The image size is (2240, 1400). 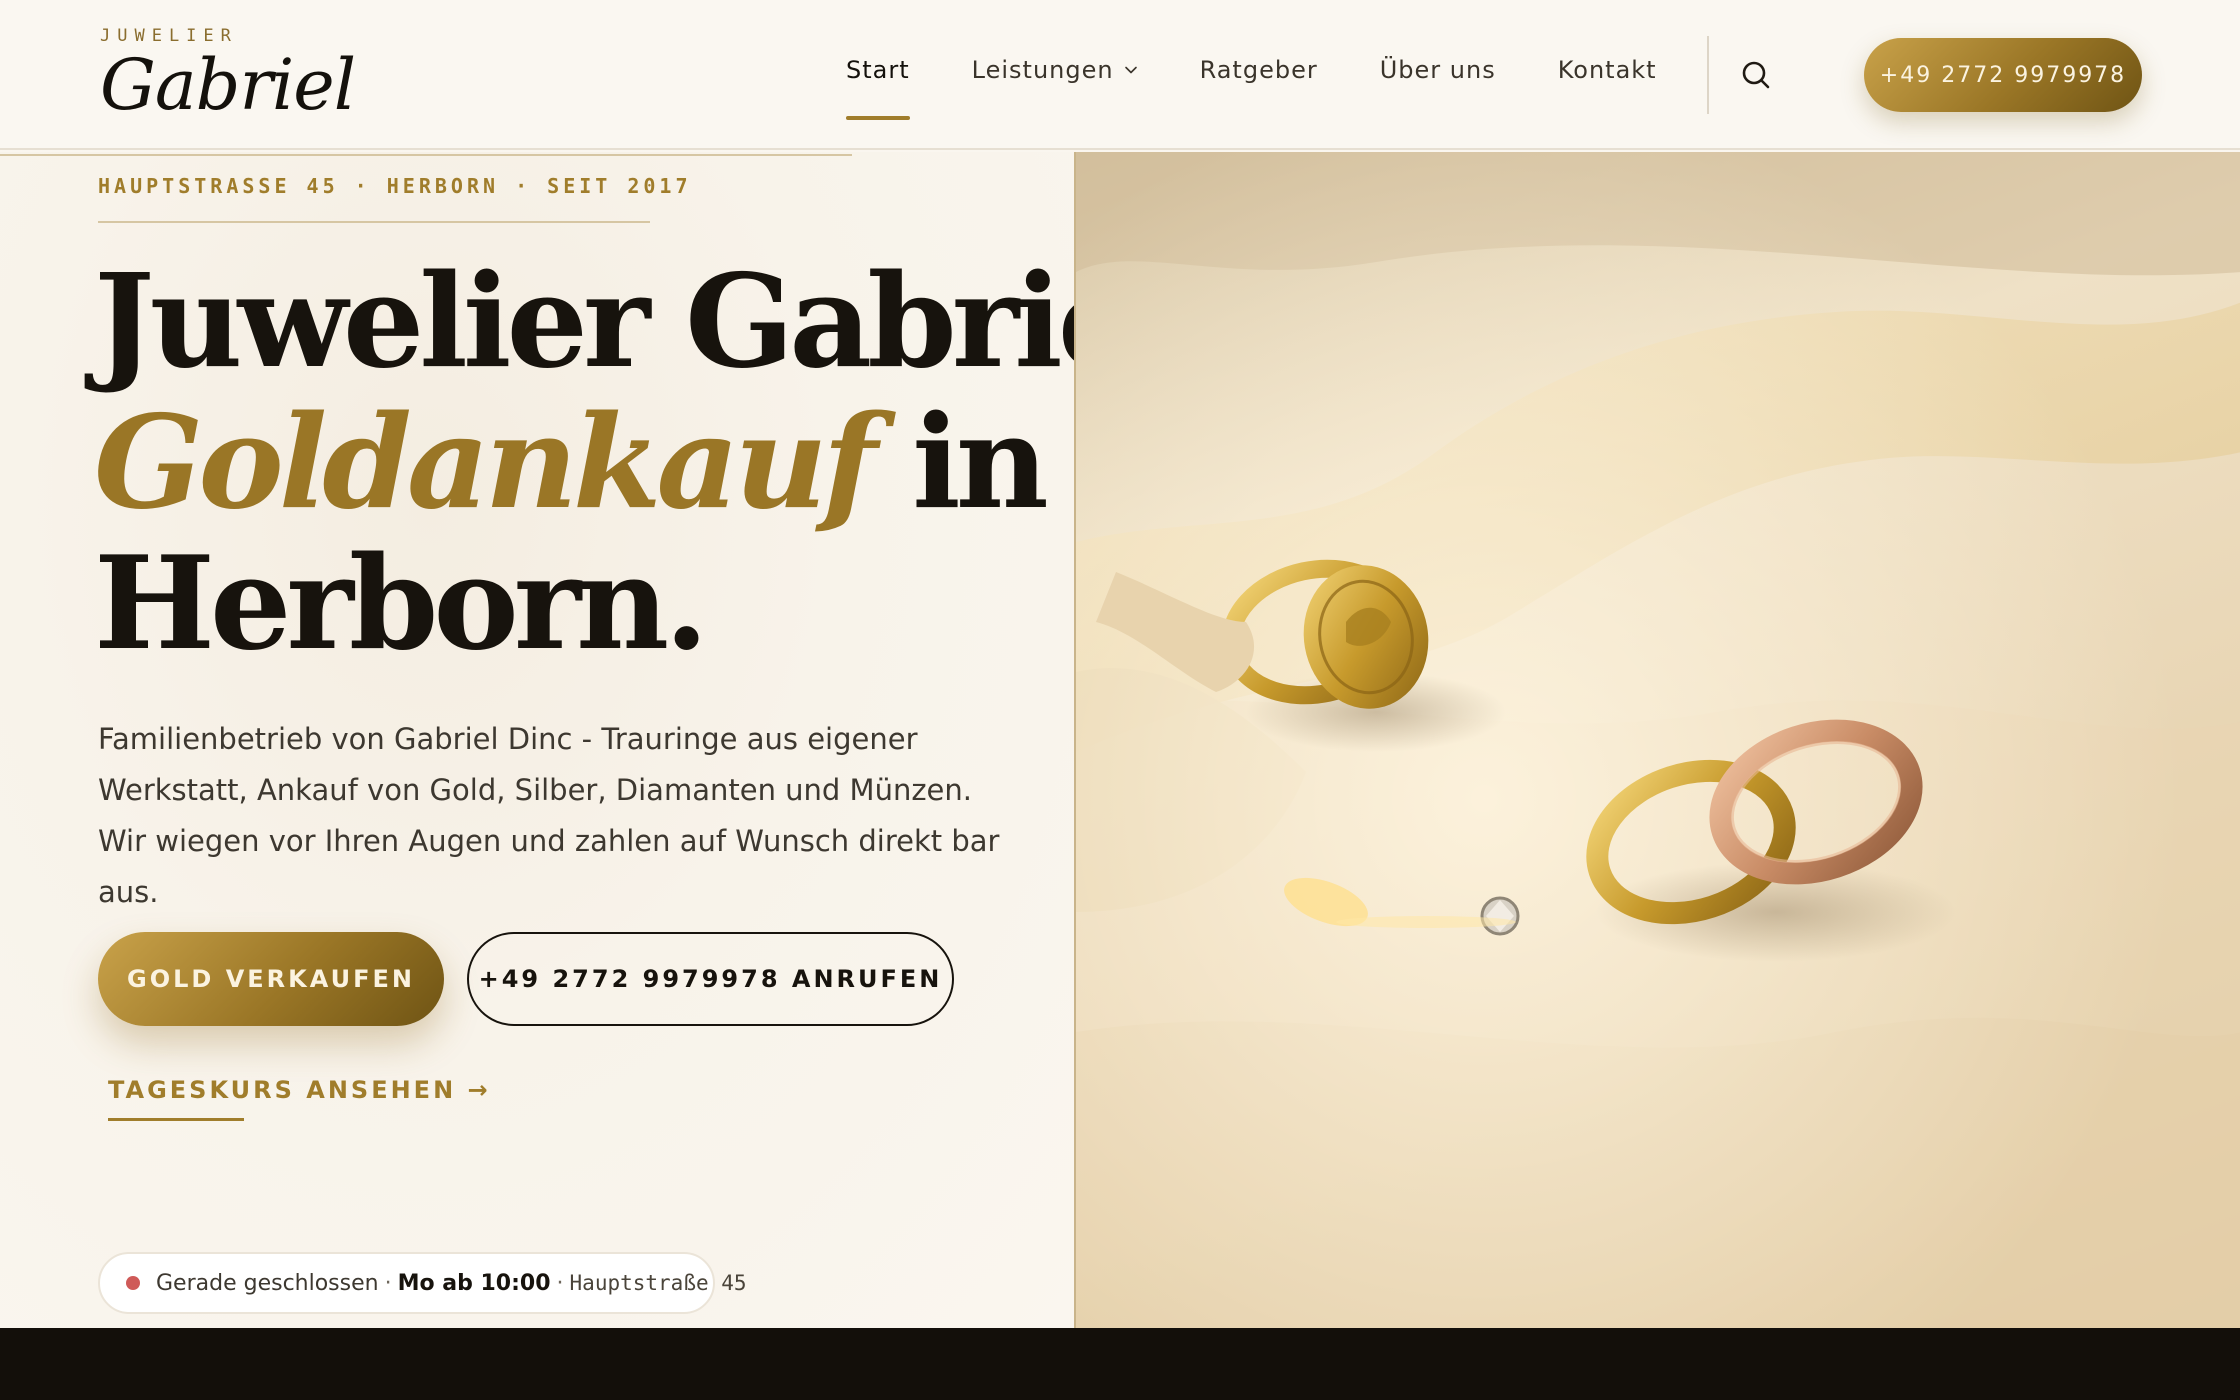 I want to click on nav-item-leistungen: Leistungen, so click(x=1055, y=70).